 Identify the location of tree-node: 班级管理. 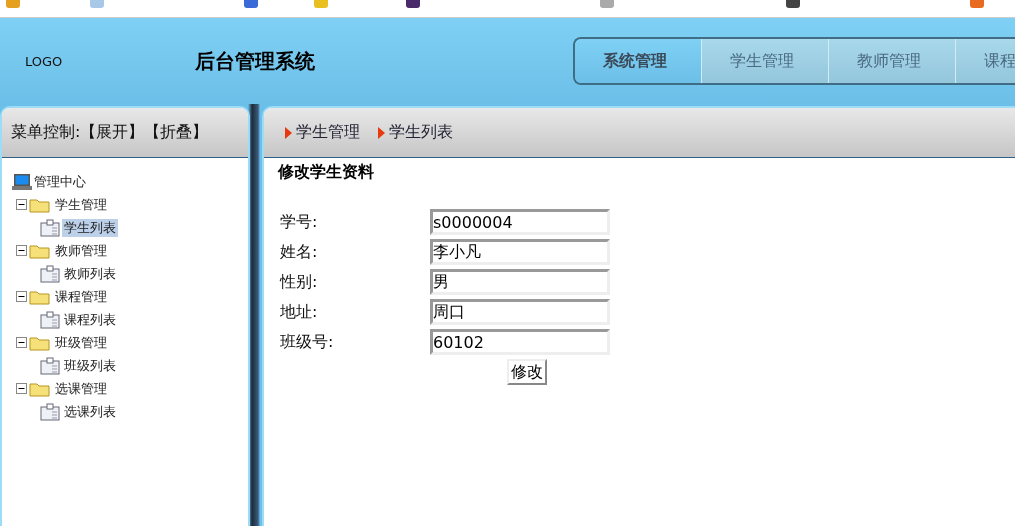
(81, 342).